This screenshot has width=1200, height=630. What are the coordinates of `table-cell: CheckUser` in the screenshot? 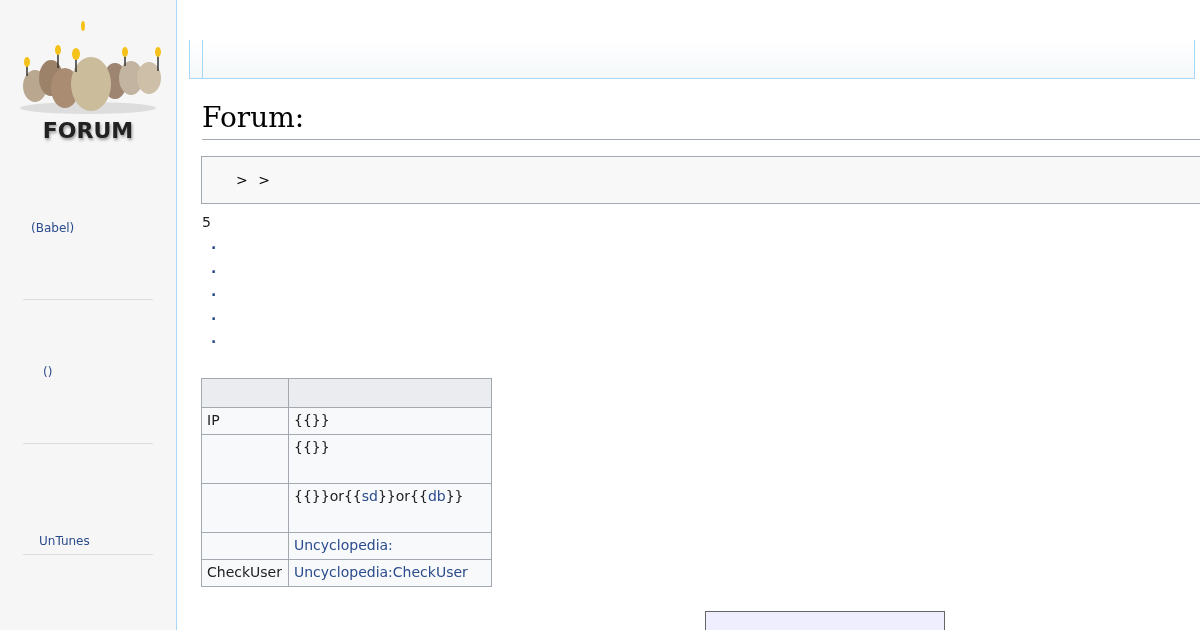 It's located at (245, 572).